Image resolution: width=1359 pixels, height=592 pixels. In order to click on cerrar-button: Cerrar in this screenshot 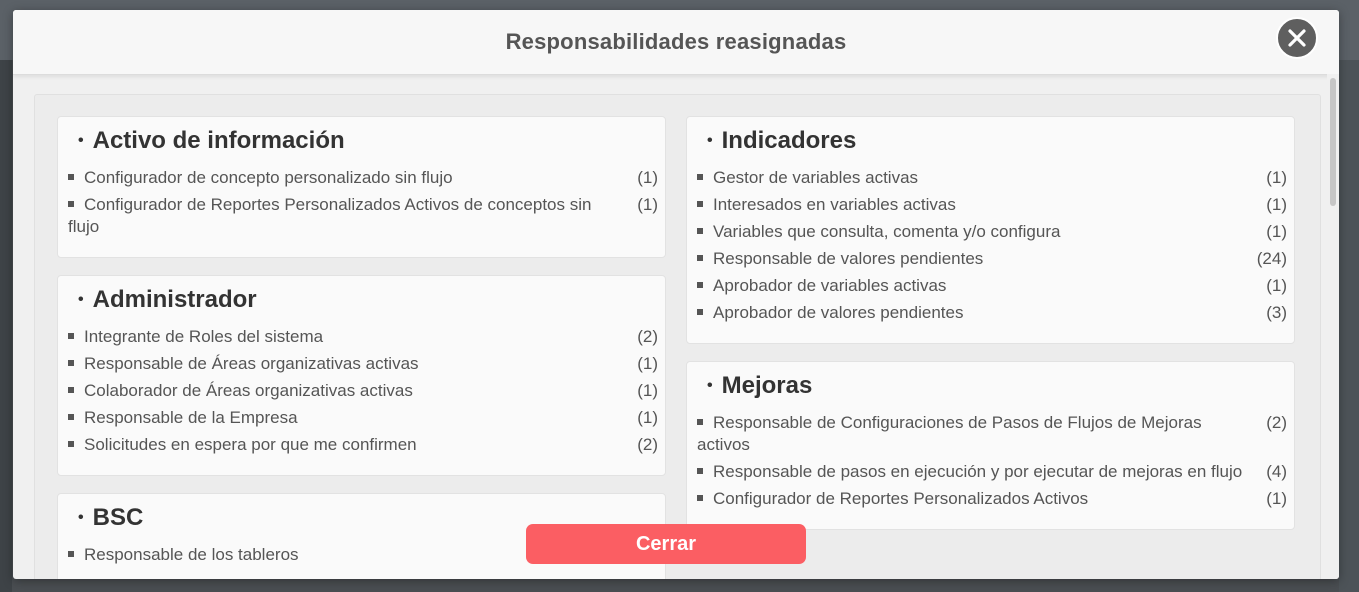, I will do `click(666, 544)`.